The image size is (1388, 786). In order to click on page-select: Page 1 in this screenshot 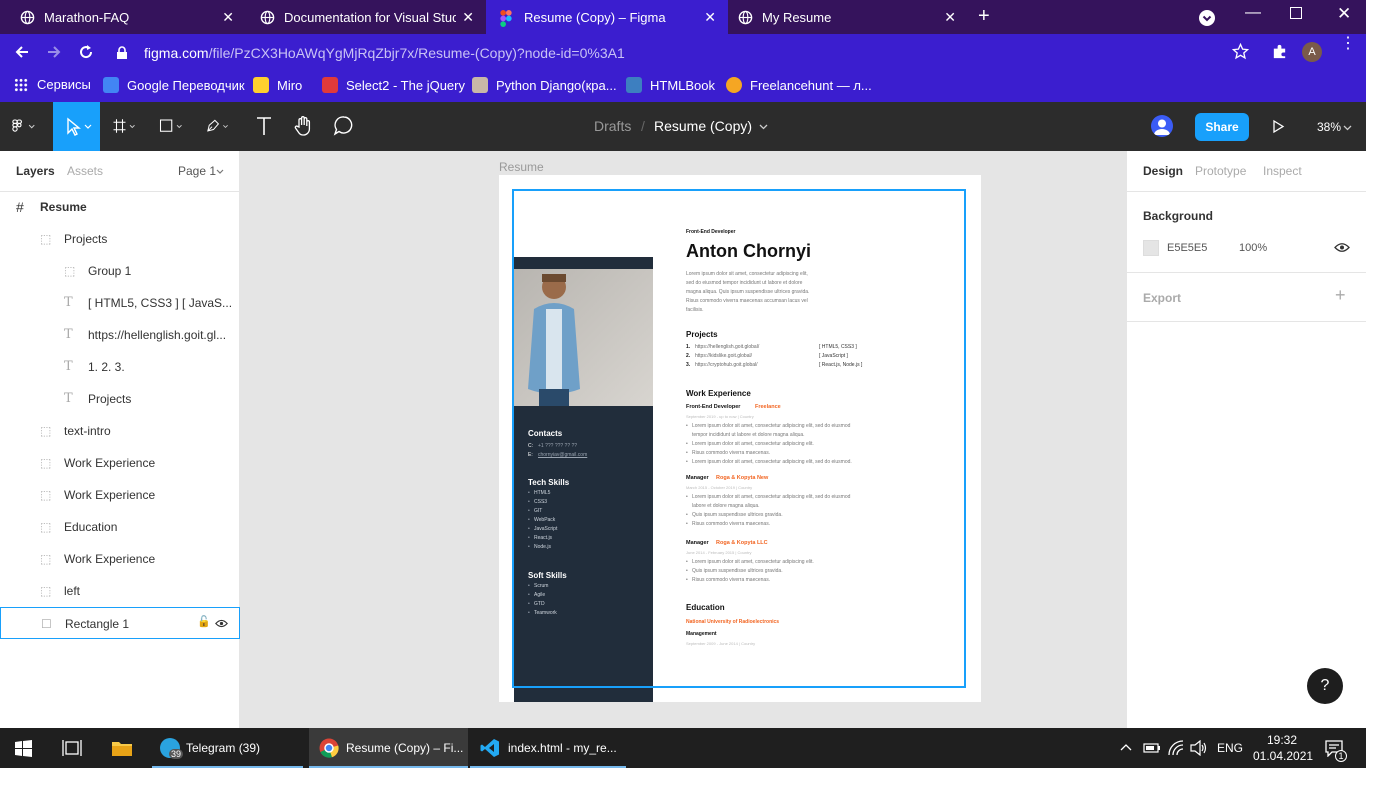, I will do `click(197, 171)`.